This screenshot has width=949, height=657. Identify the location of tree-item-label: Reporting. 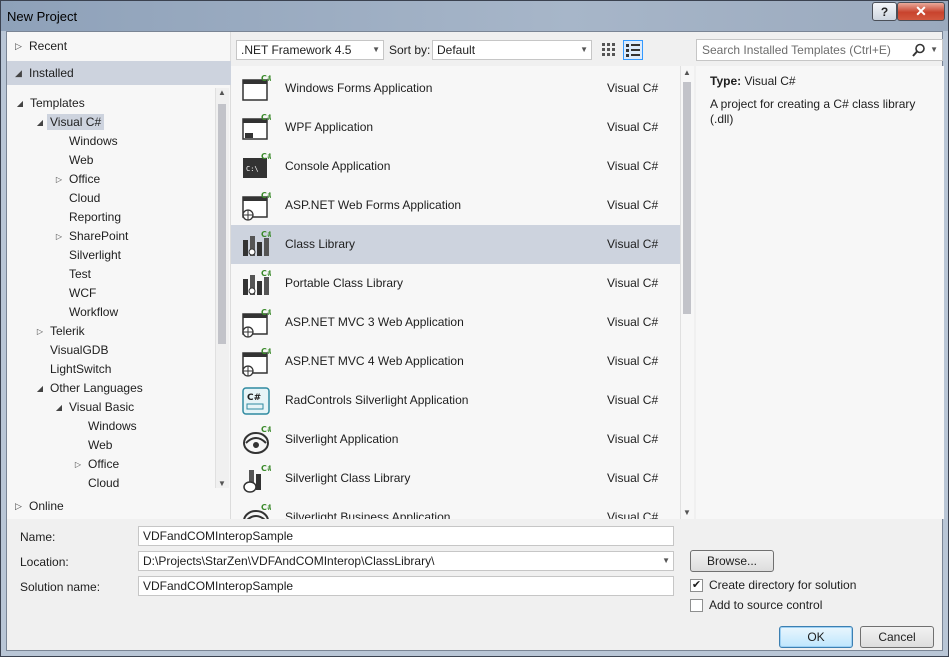
(95, 217).